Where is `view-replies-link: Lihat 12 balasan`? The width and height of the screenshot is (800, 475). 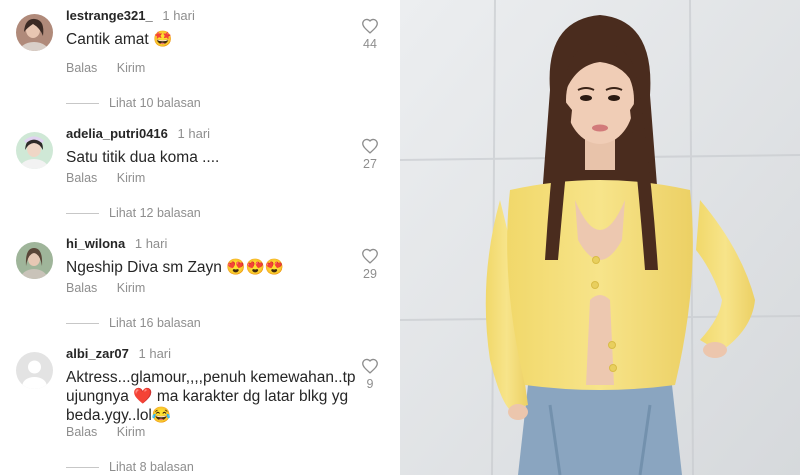 view-replies-link: Lihat 12 balasan is located at coordinates (133, 213).